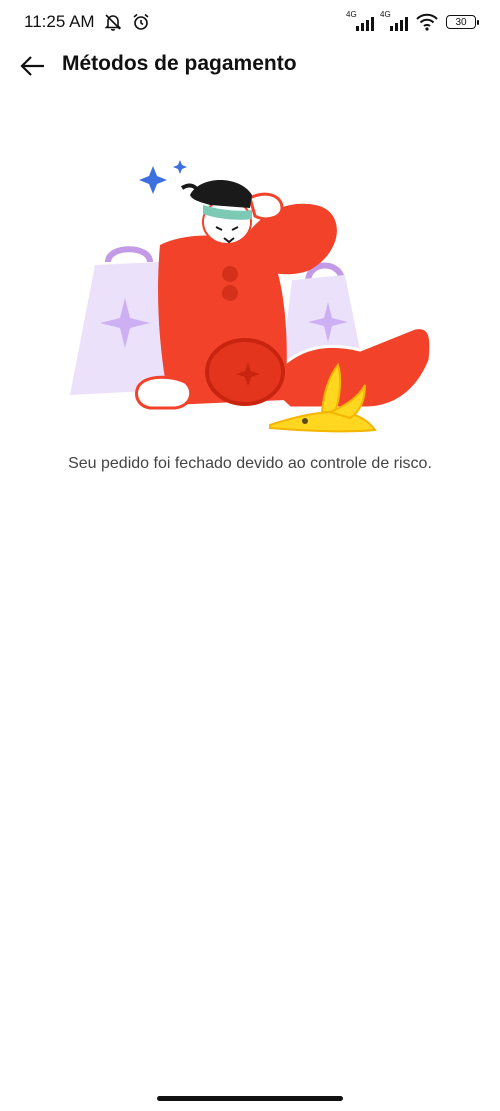 The width and height of the screenshot is (500, 1111). I want to click on mute-notification-icon, so click(113, 22).